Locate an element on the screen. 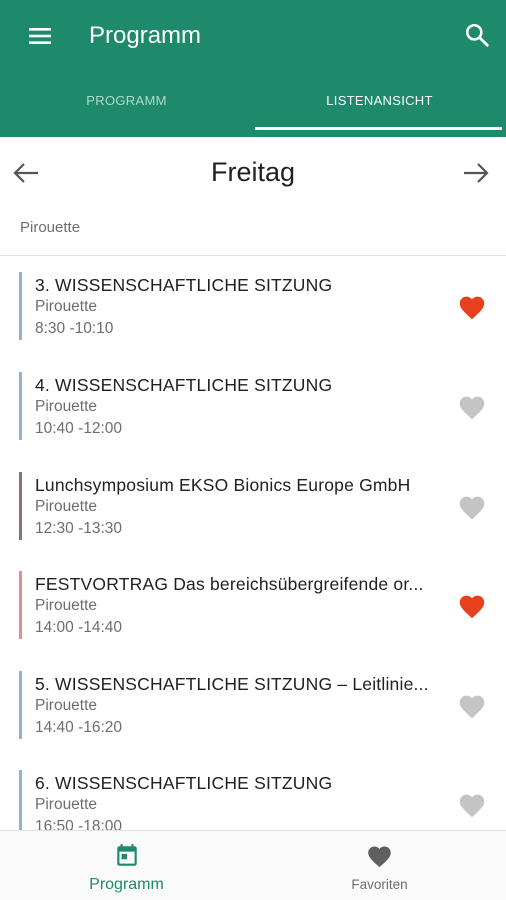 Image resolution: width=506 pixels, height=900 pixels. tab-listenansicht: LISTENANSICHT is located at coordinates (379, 104).